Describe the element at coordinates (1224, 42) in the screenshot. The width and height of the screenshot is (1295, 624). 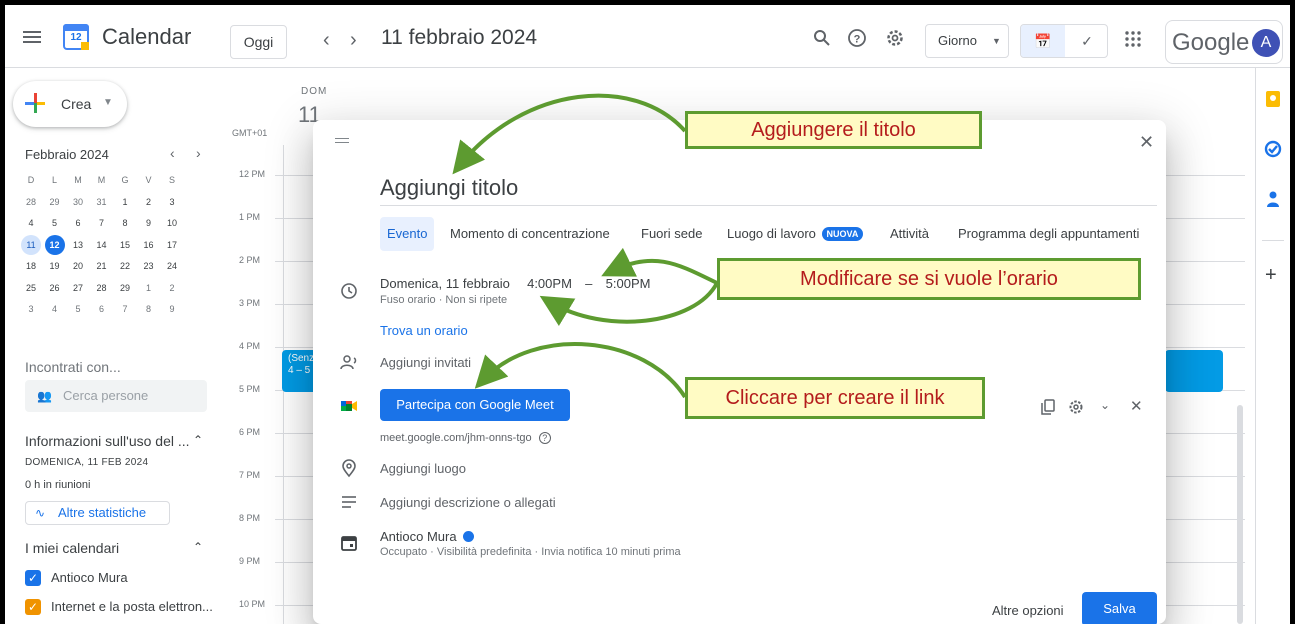
I see `account-box: Google A` at that location.